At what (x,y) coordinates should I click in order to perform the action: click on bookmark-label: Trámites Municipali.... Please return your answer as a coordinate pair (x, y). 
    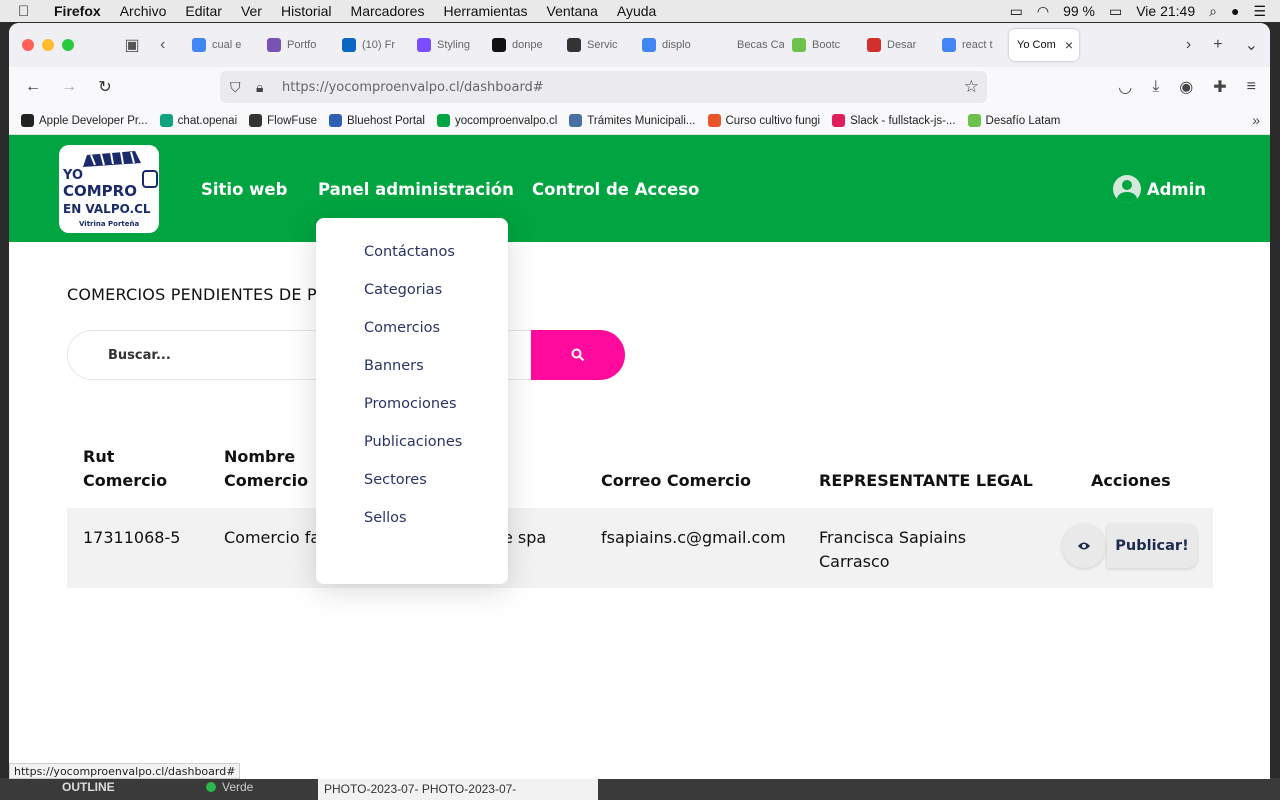
    Looking at the image, I should click on (641, 120).